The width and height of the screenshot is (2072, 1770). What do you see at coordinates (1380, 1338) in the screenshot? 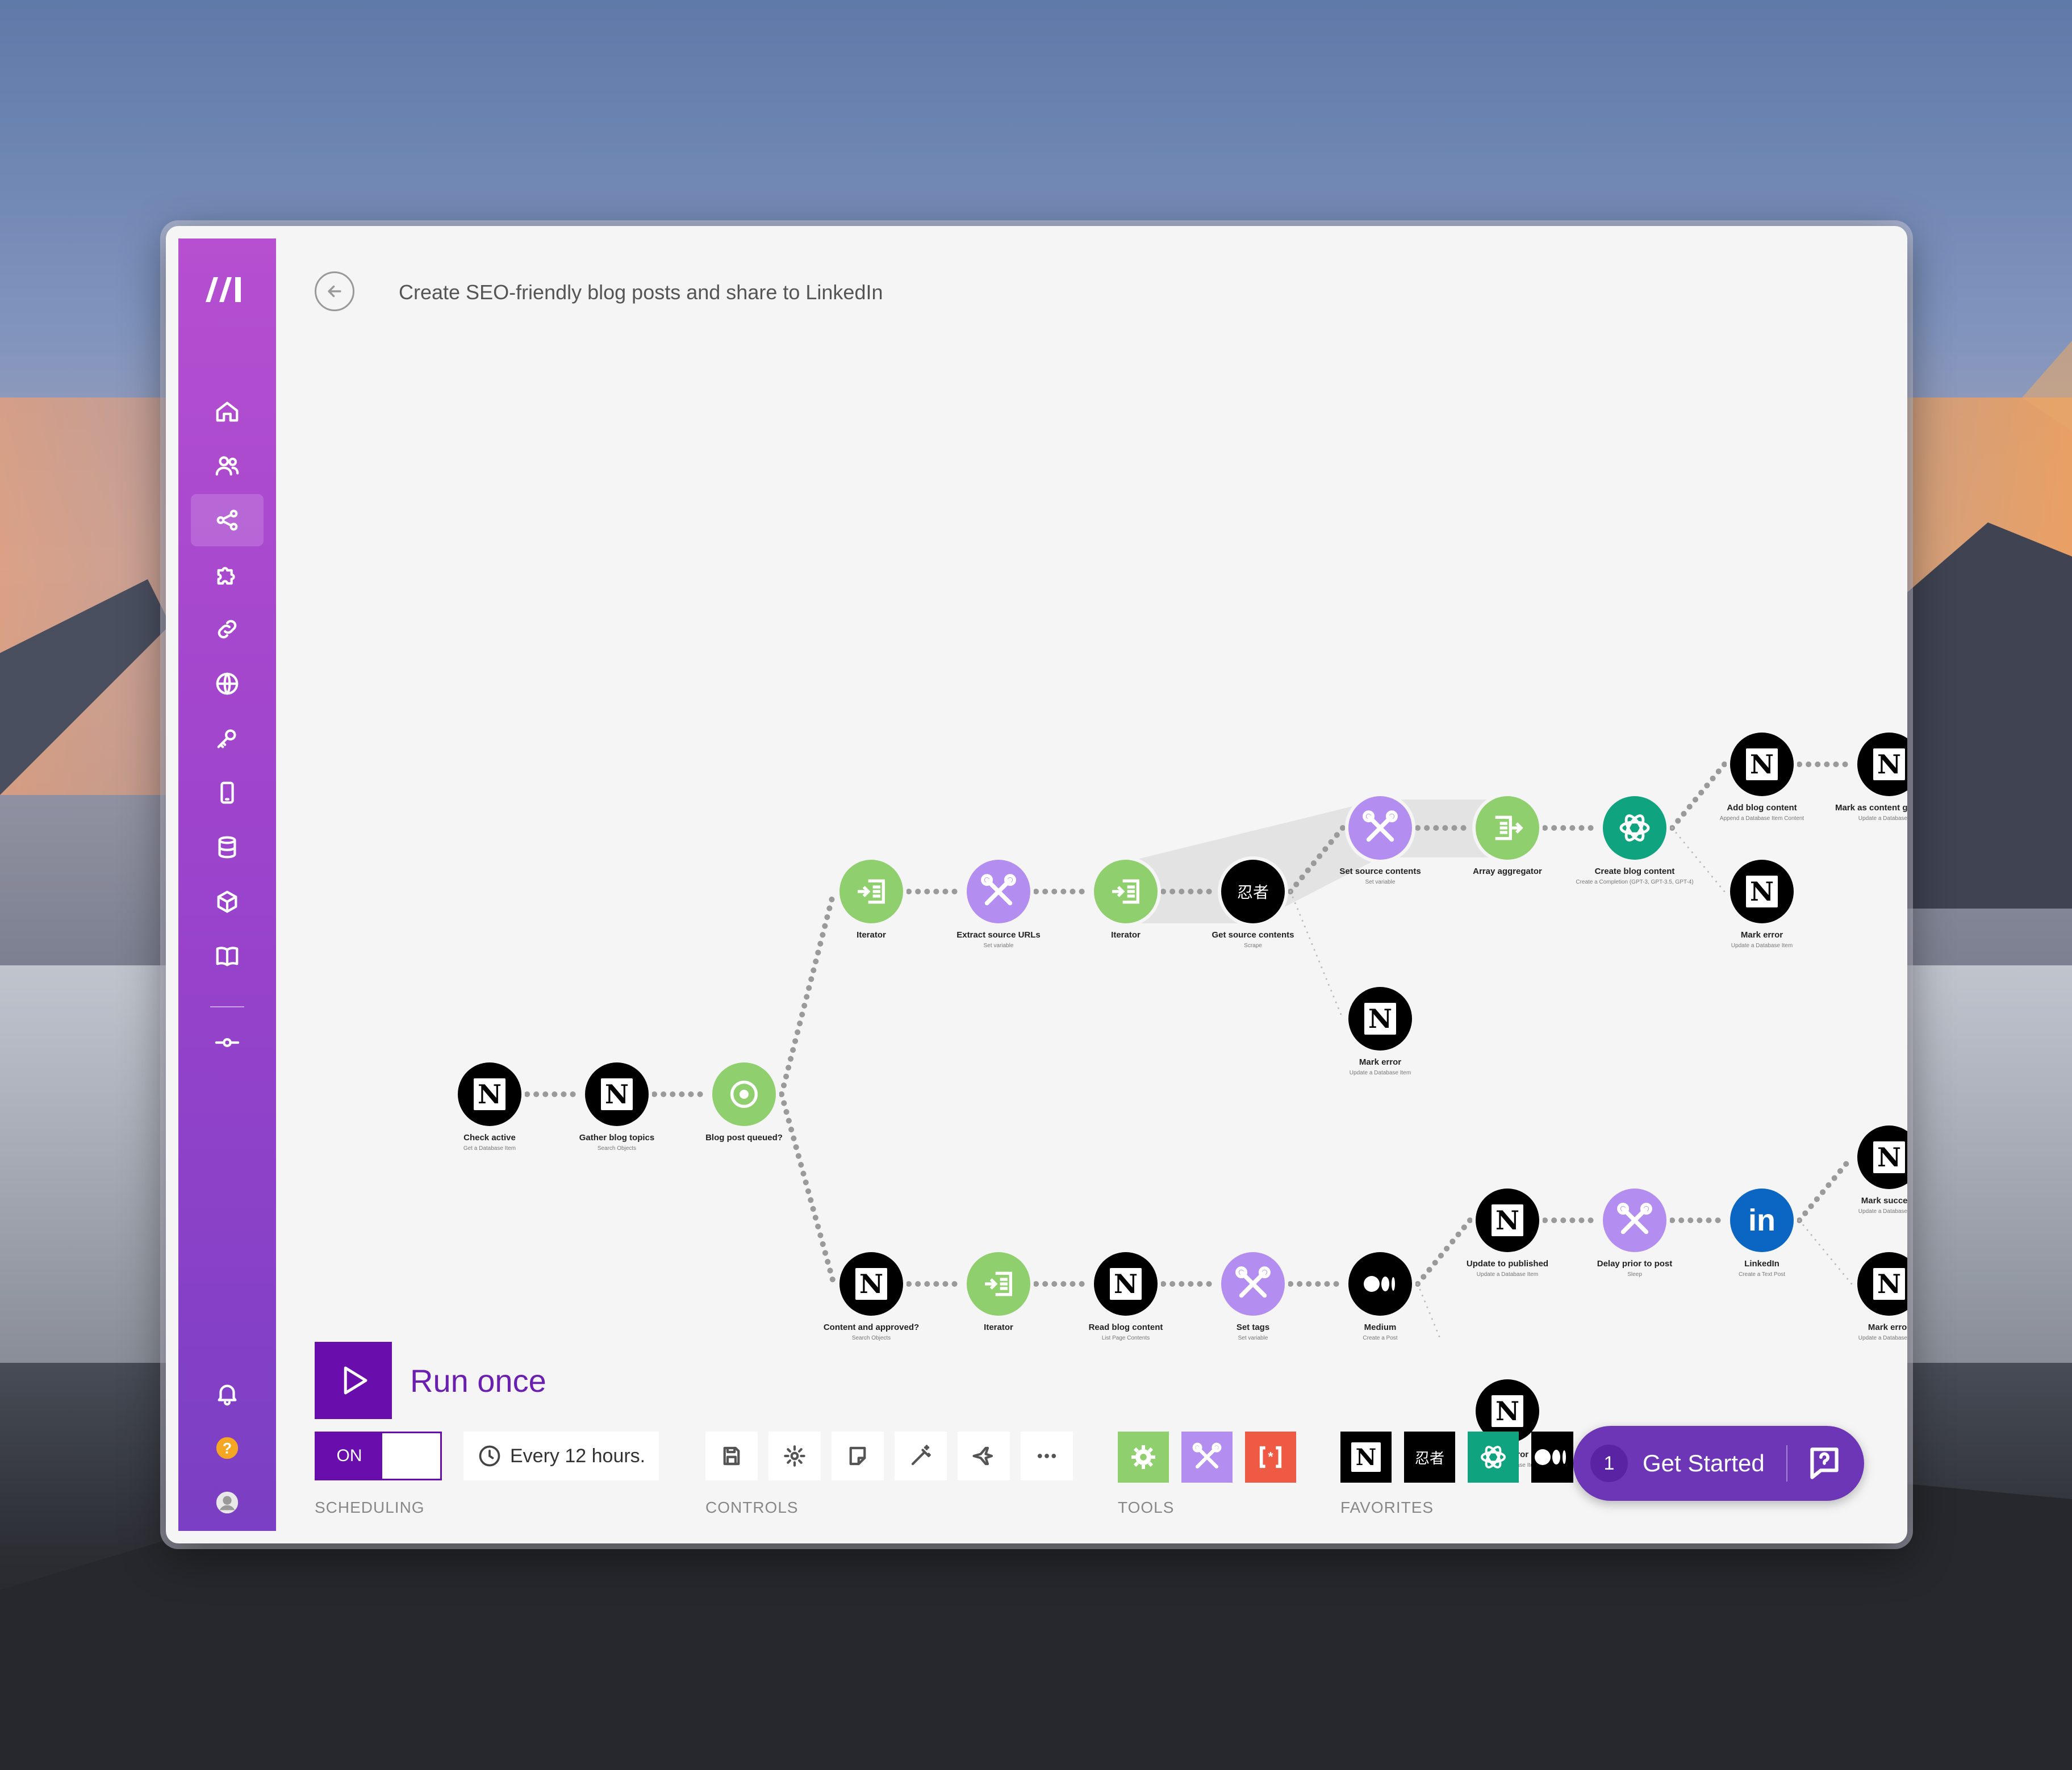
I see `module-sublabel: Create a Post` at bounding box center [1380, 1338].